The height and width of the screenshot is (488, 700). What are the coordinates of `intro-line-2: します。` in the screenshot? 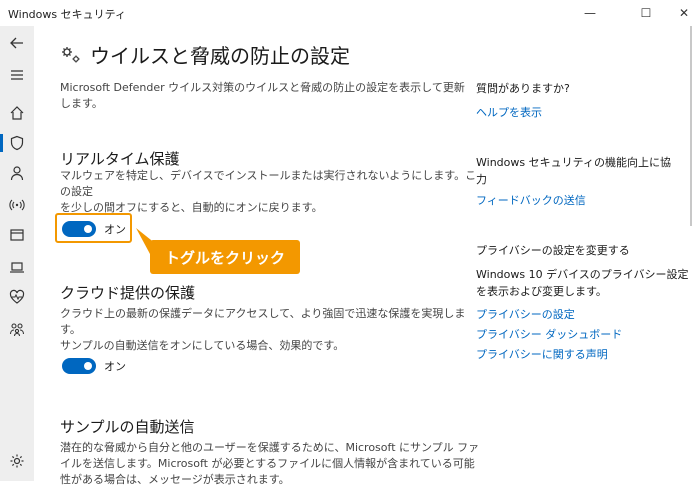 It's located at (81, 103).